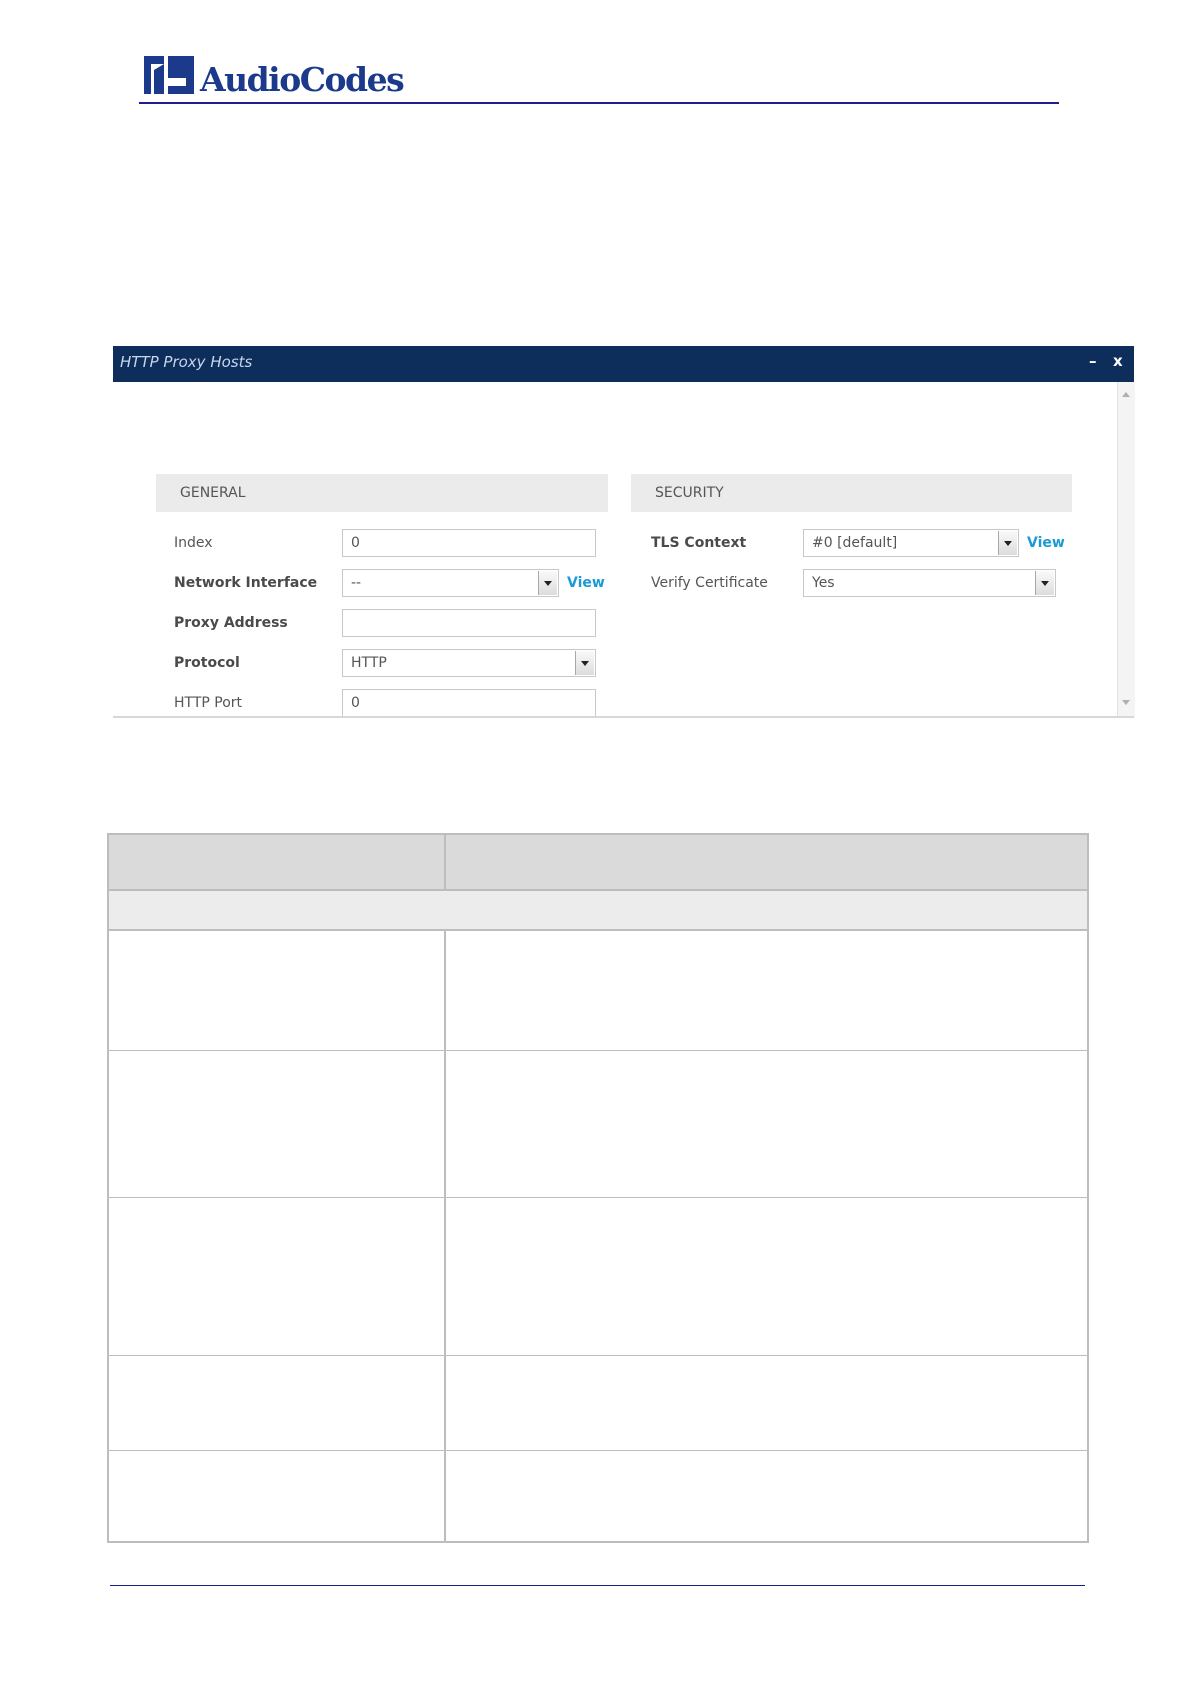 This screenshot has width=1191, height=1683. What do you see at coordinates (623, 364) in the screenshot?
I see `dialog-titlebar: HTTP Proxy Hosts – x` at bounding box center [623, 364].